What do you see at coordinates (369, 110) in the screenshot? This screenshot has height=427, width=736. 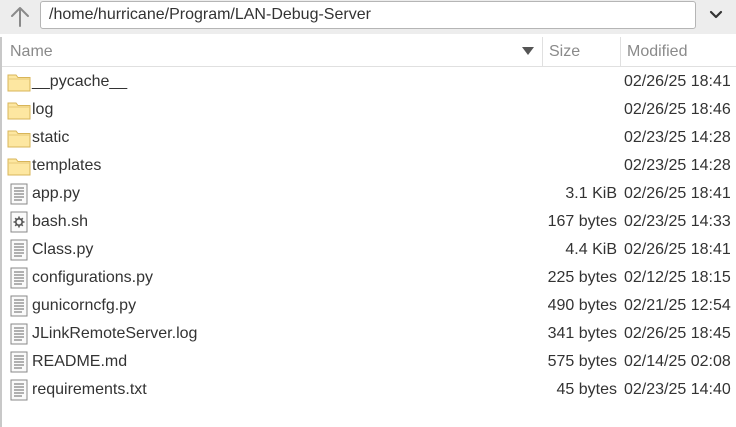 I see `file-row: log 02/26/25 18:46` at bounding box center [369, 110].